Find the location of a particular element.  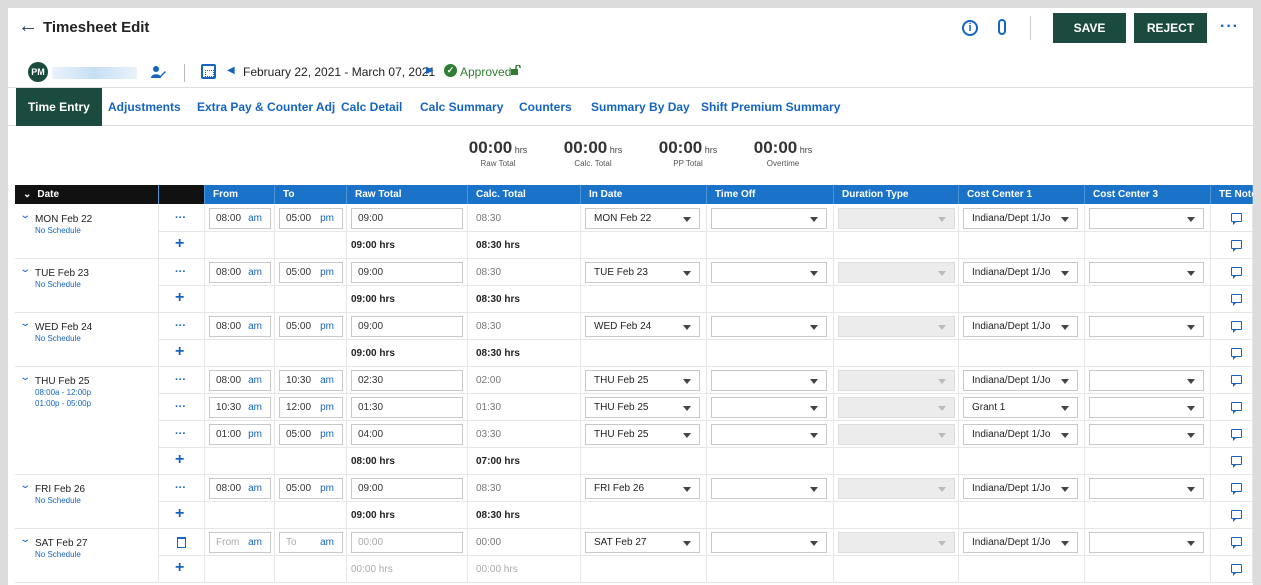

tab-shift-premium-summary: Shift Premium Summary is located at coordinates (770, 107).